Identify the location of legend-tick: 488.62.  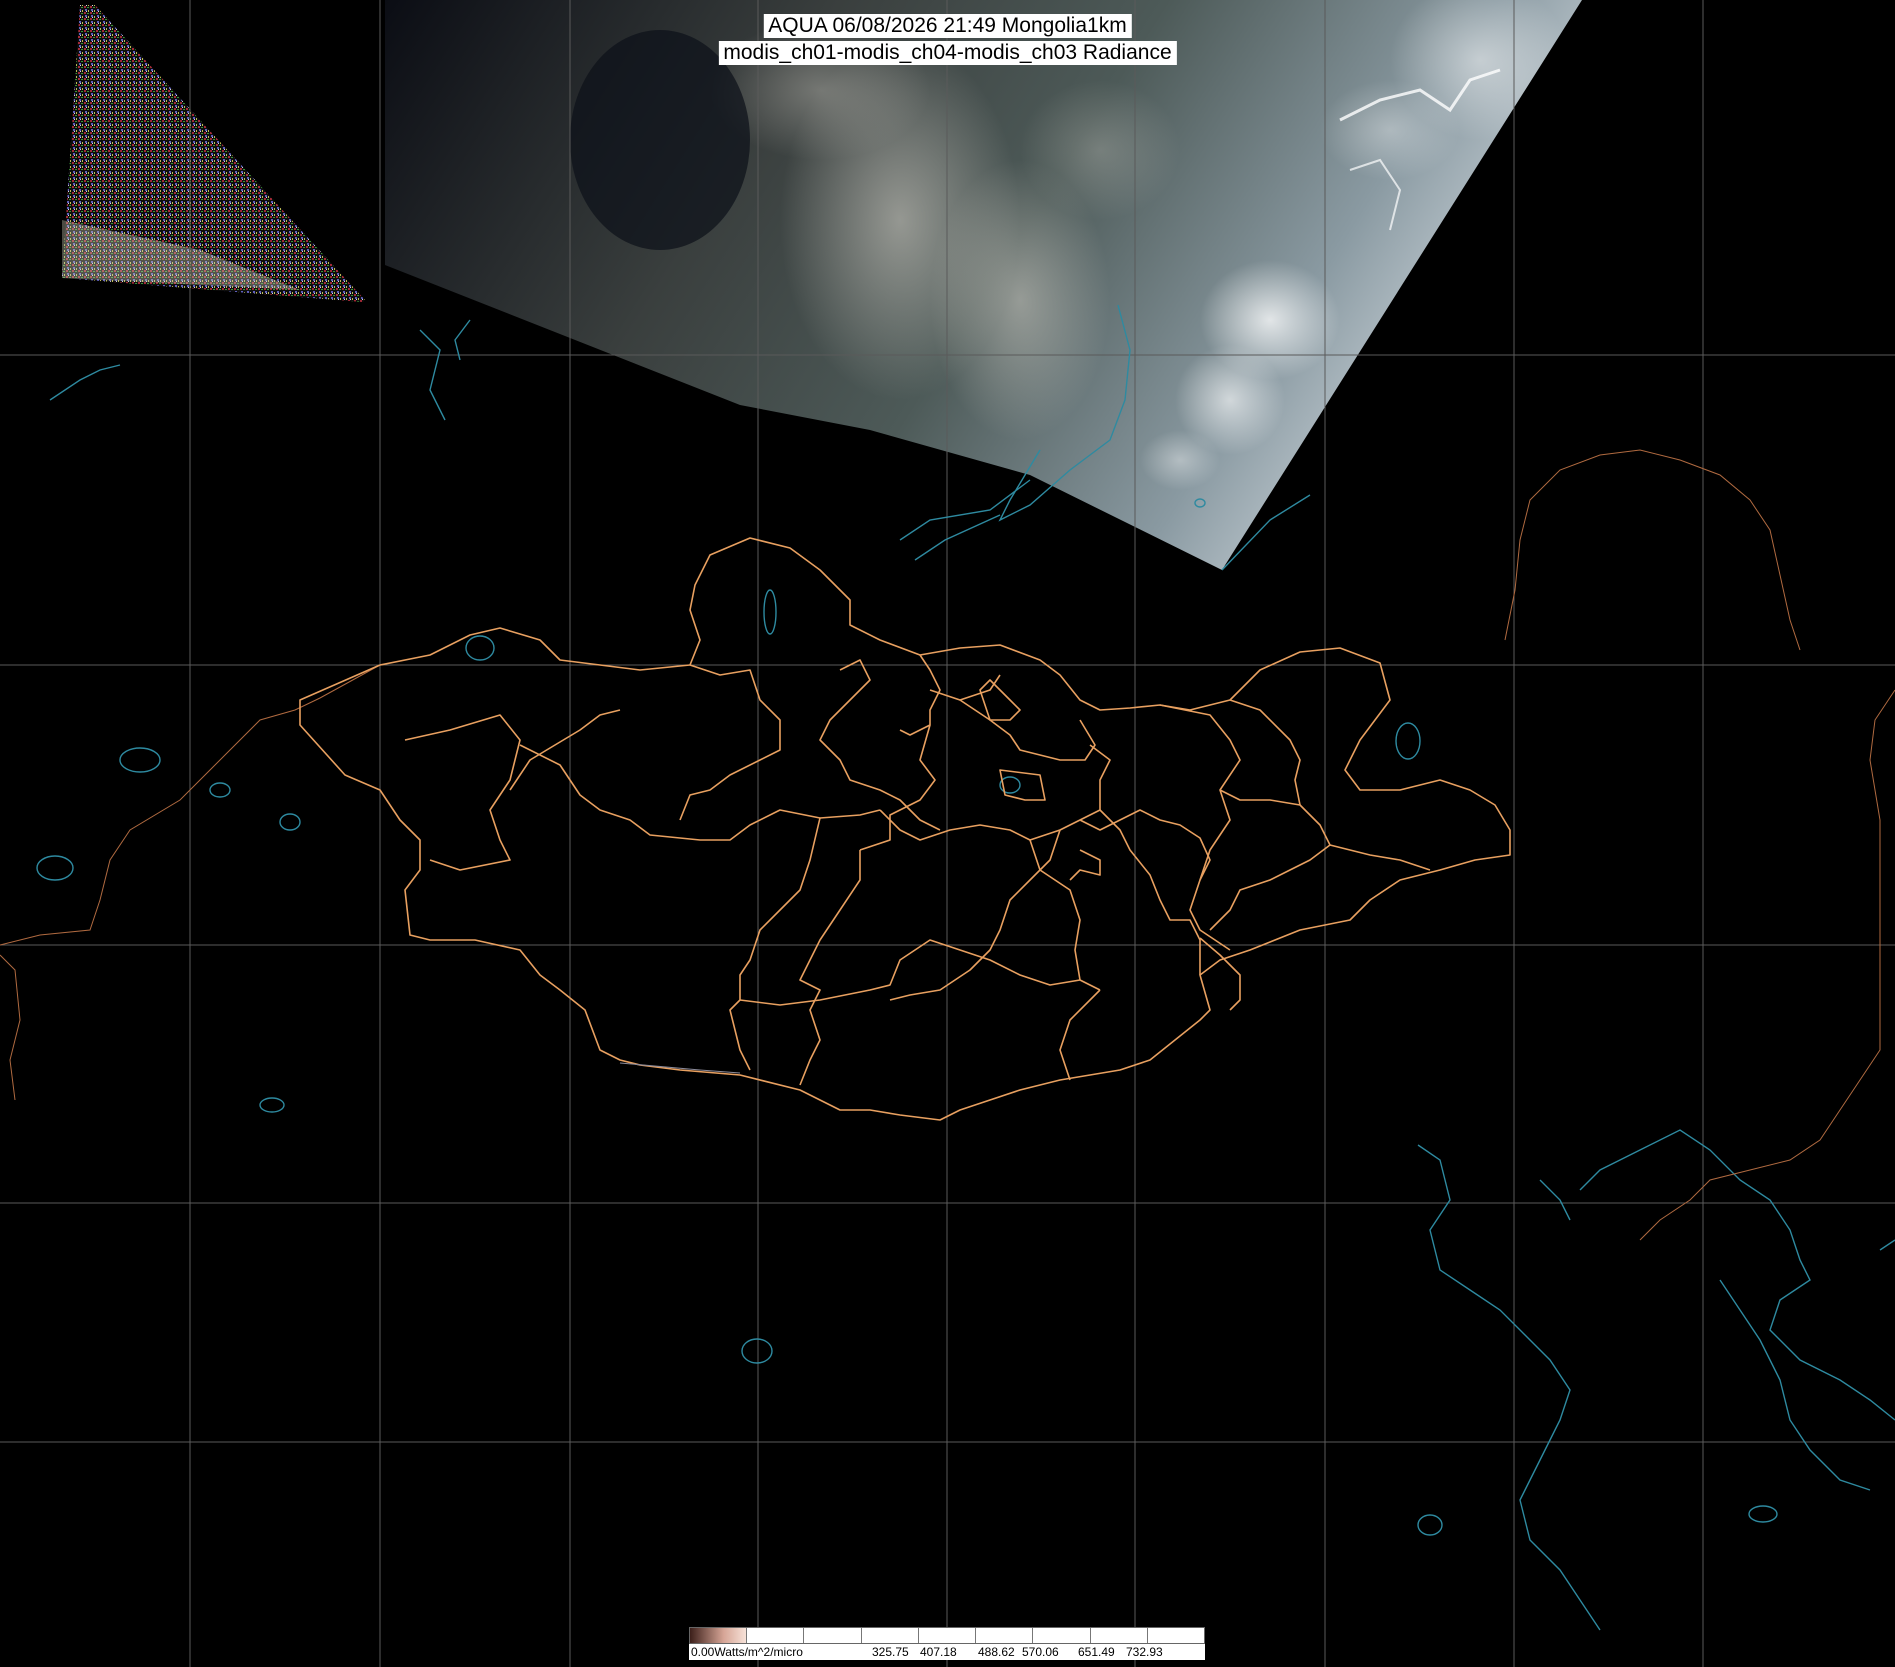
(996, 1652).